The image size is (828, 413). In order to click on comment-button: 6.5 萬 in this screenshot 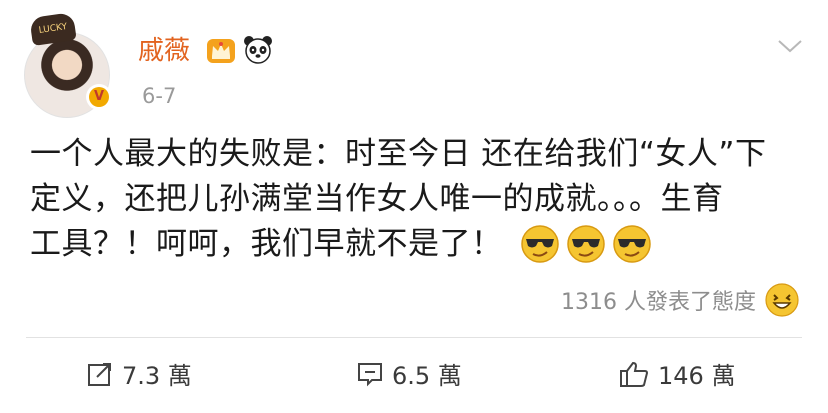, I will do `click(409, 373)`.